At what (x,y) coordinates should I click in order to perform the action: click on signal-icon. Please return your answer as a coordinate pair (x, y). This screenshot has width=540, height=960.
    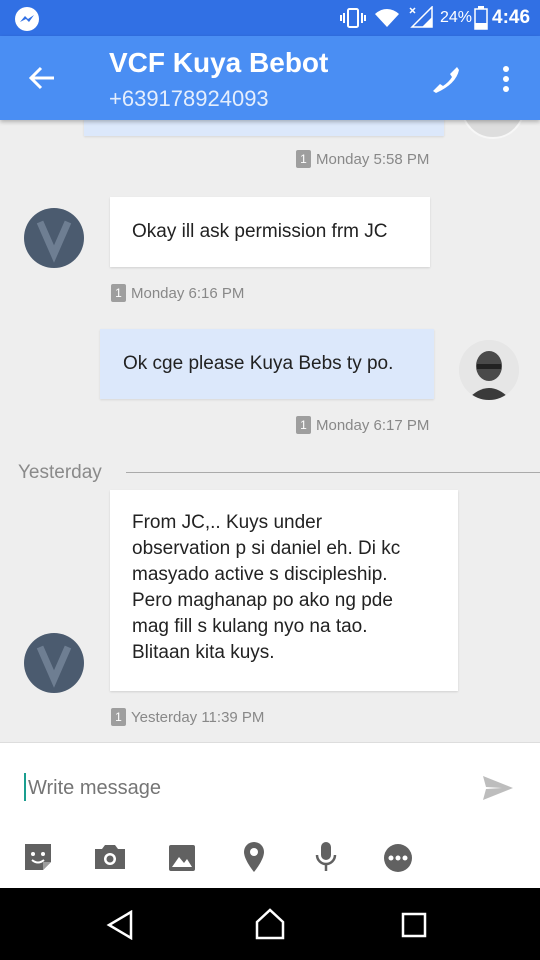
    Looking at the image, I should click on (421, 19).